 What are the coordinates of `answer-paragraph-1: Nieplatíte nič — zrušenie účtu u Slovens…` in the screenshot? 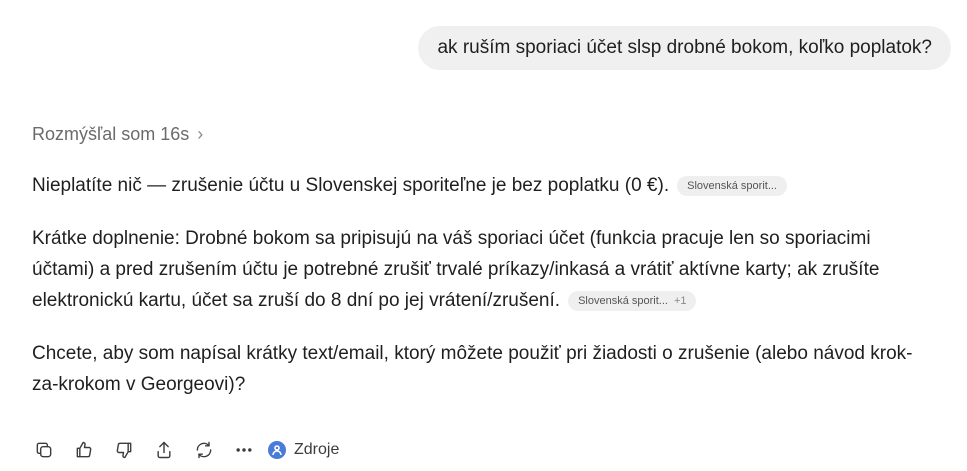 It's located at (482, 185).